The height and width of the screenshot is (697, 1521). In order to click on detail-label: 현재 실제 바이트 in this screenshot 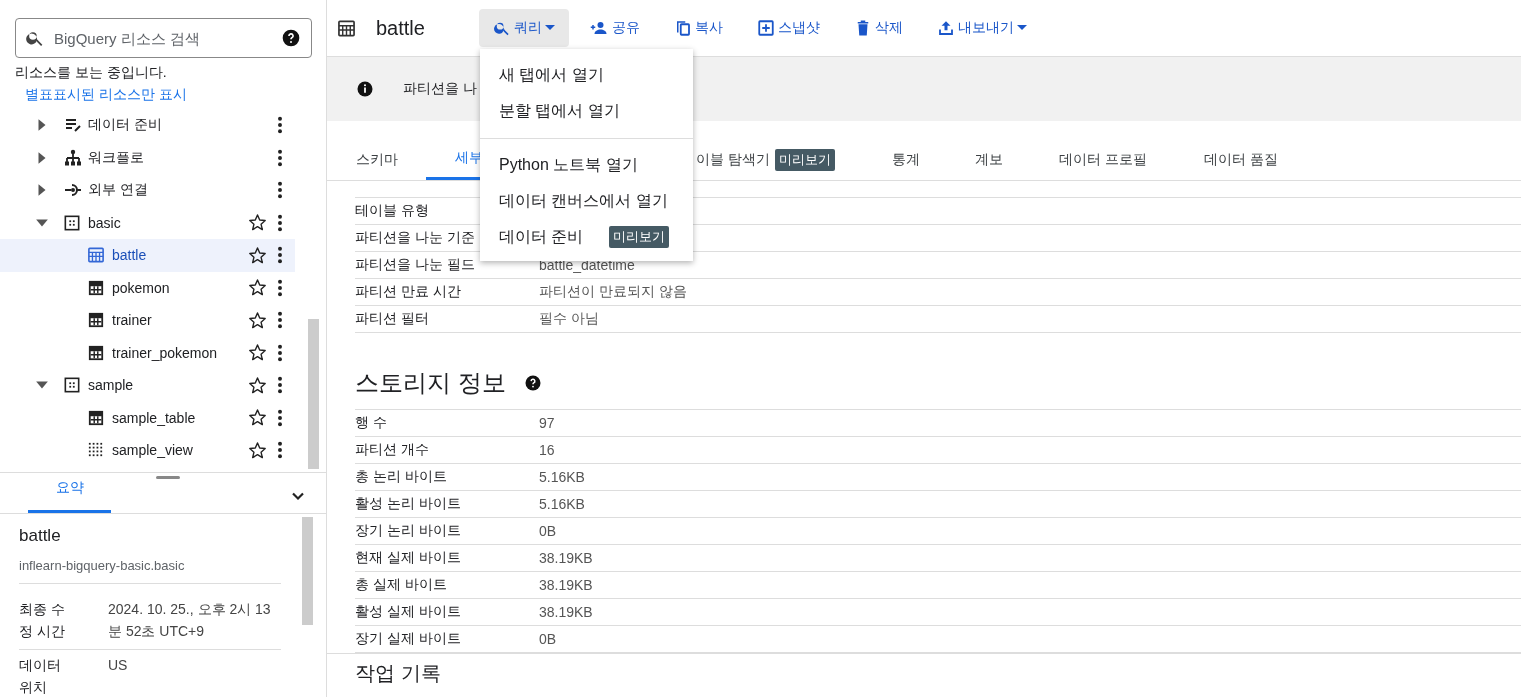, I will do `click(408, 558)`.